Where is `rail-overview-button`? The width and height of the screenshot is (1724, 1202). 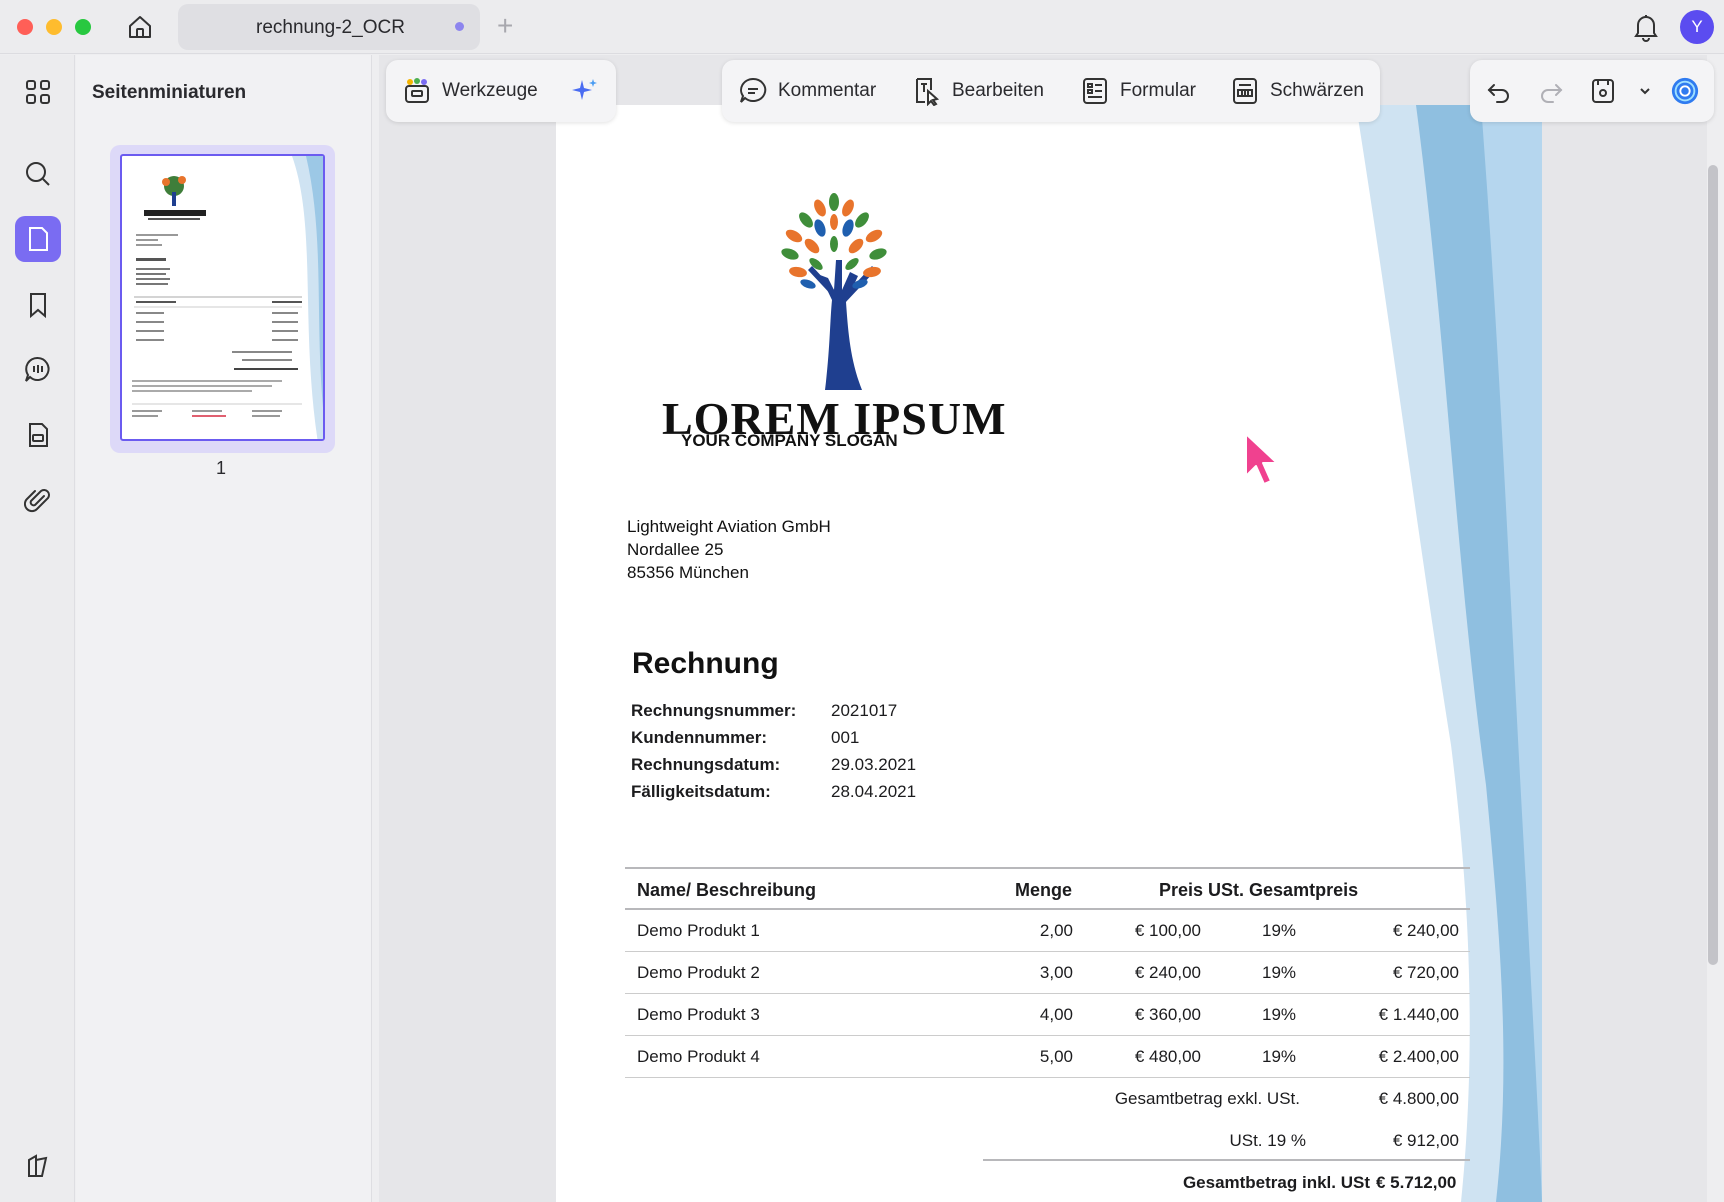 rail-overview-button is located at coordinates (38, 92).